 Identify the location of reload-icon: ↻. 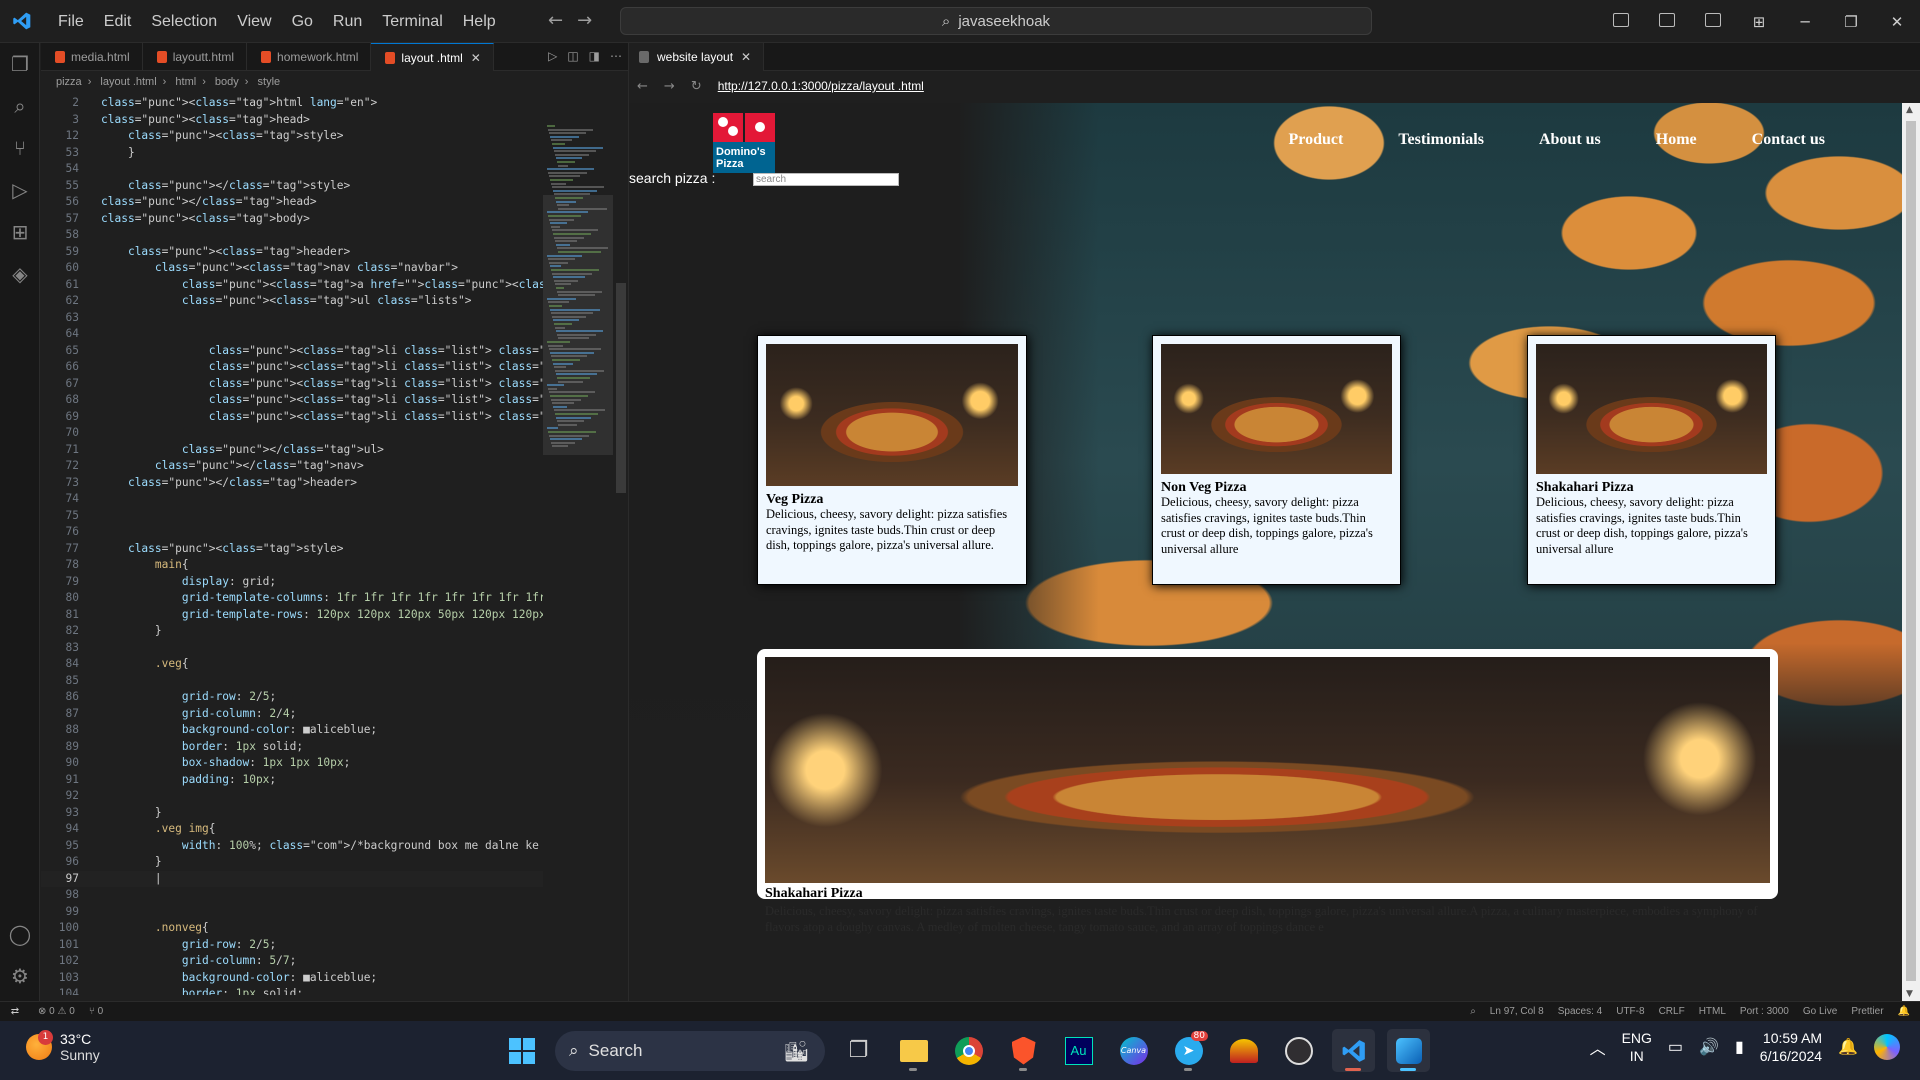
(696, 86).